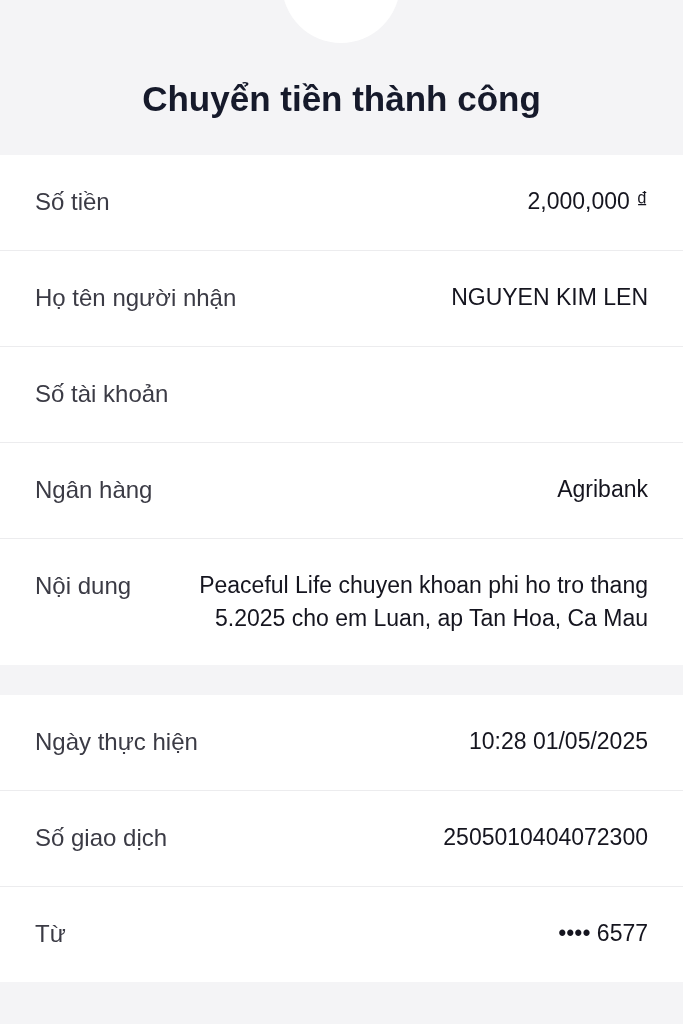 The image size is (683, 1024). I want to click on field-label: Số tài khoản, so click(102, 394).